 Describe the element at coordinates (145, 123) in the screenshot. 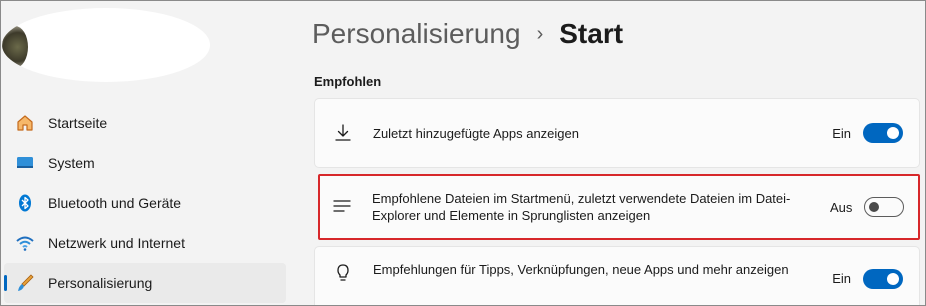

I see `sidebar-item-startseite: Startseite` at that location.